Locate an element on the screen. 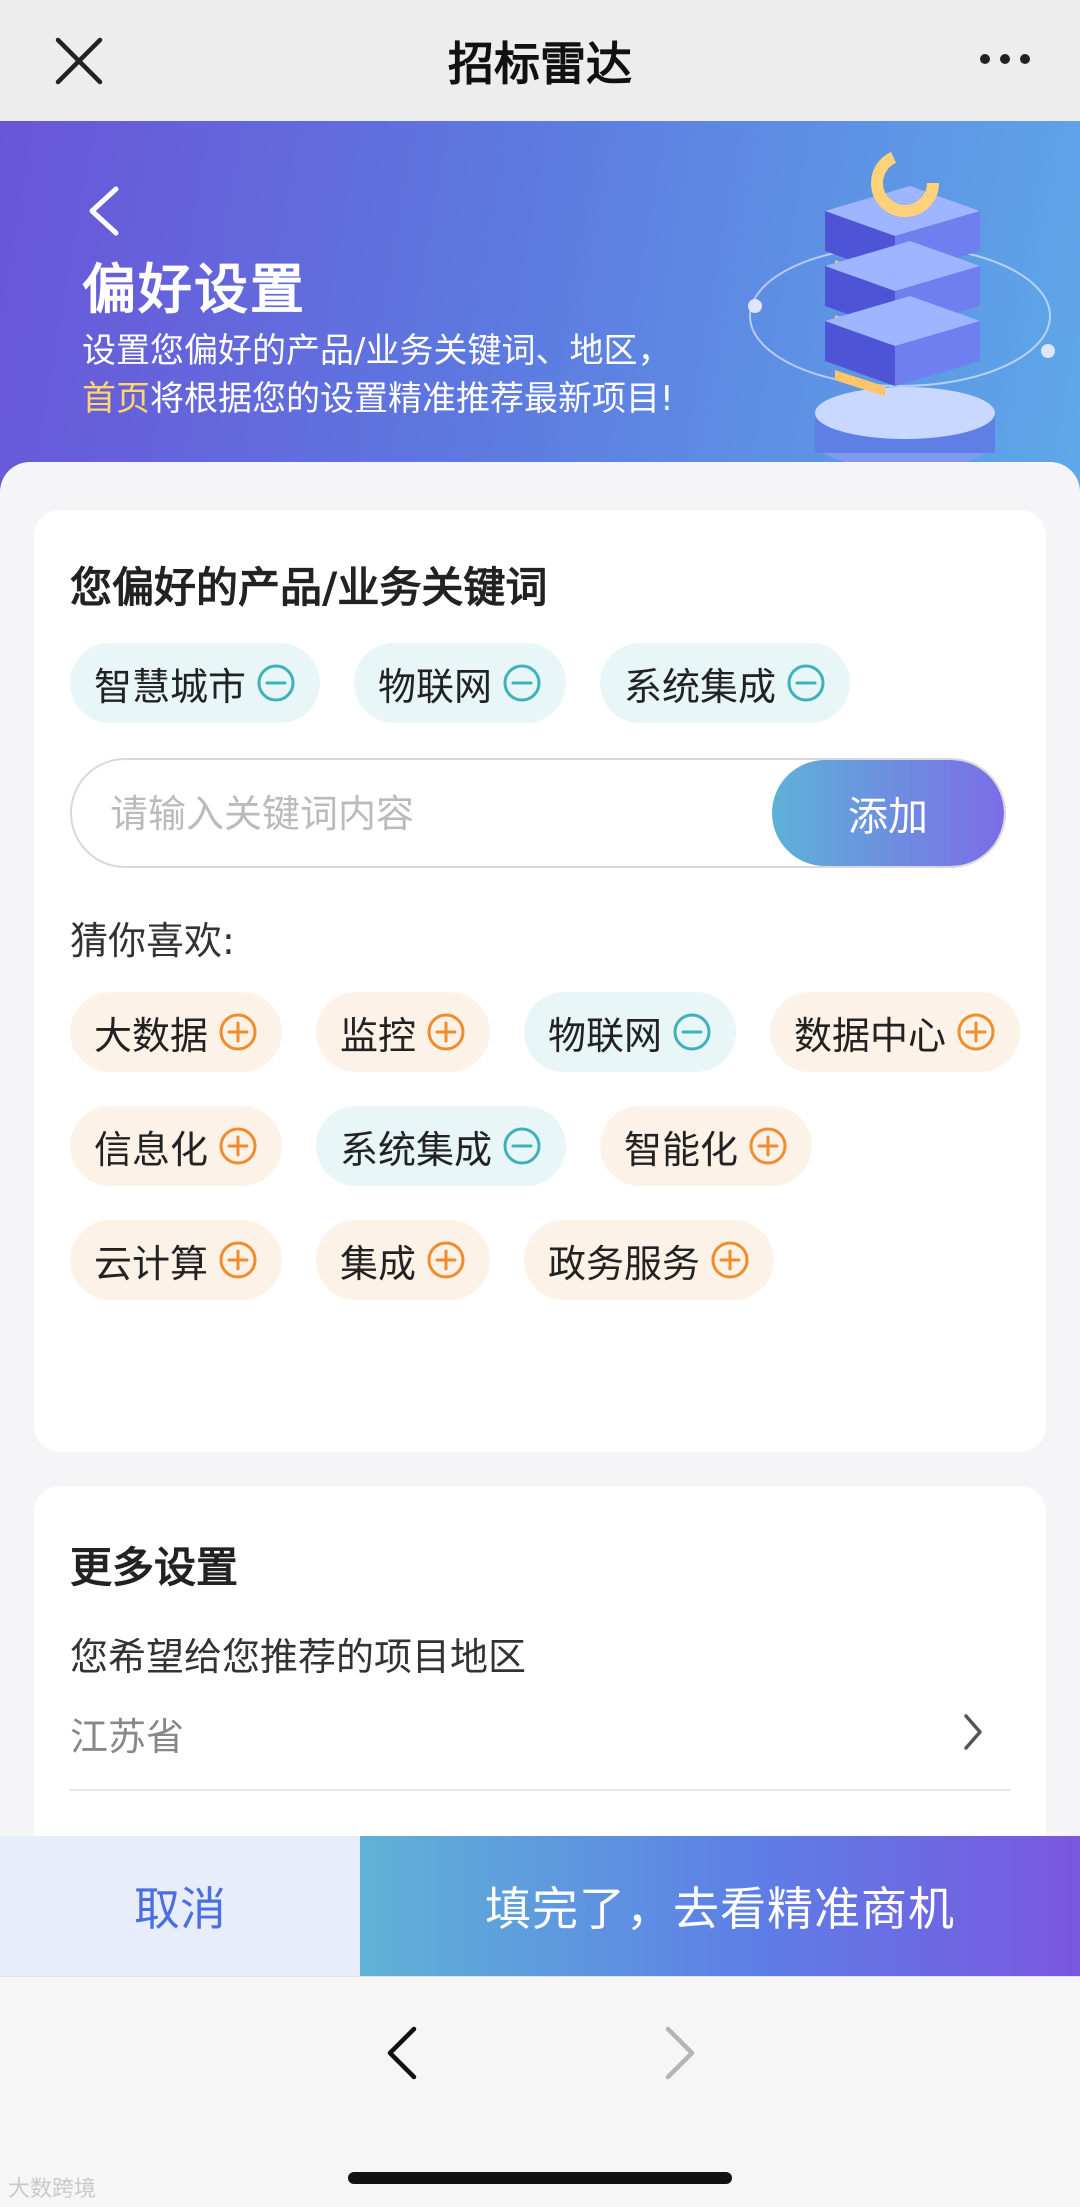 This screenshot has height=2207, width=1080. selected-keyword-tag: 物联网 is located at coordinates (460, 683).